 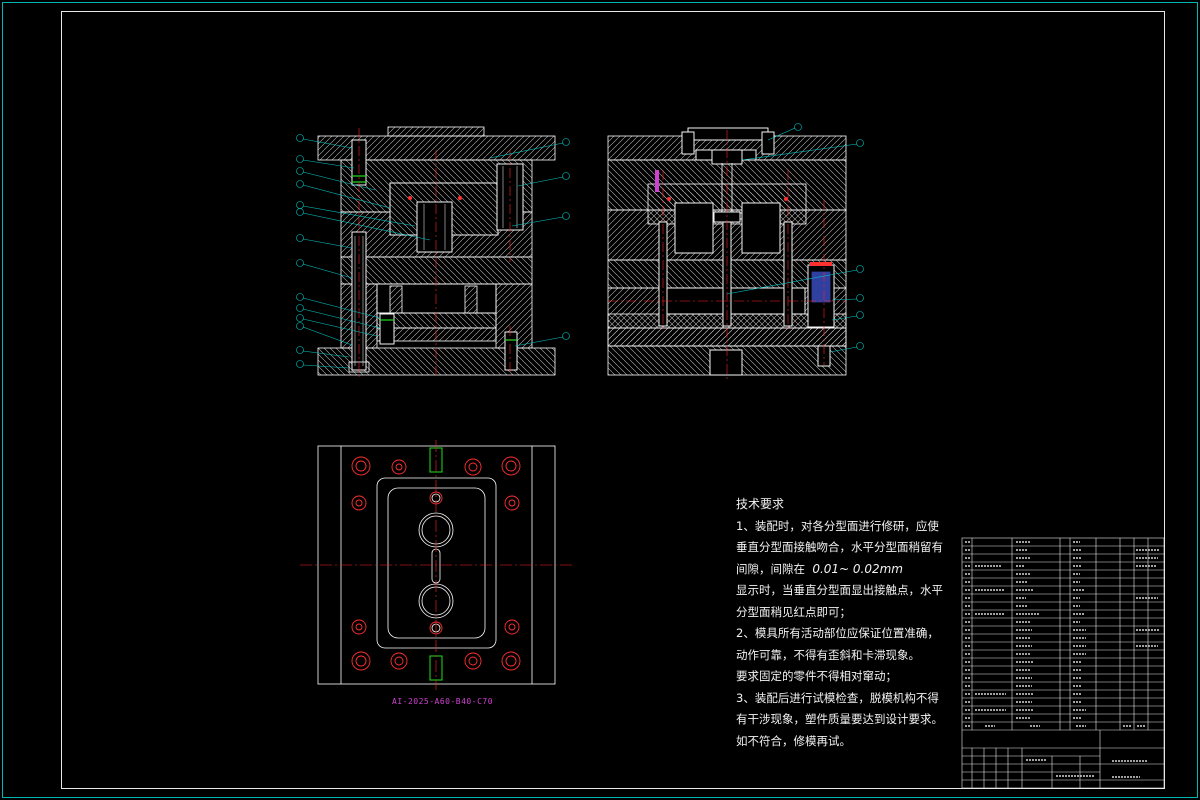 I want to click on tech-line-5: 分型面稍见红点即可；, so click(x=793, y=611).